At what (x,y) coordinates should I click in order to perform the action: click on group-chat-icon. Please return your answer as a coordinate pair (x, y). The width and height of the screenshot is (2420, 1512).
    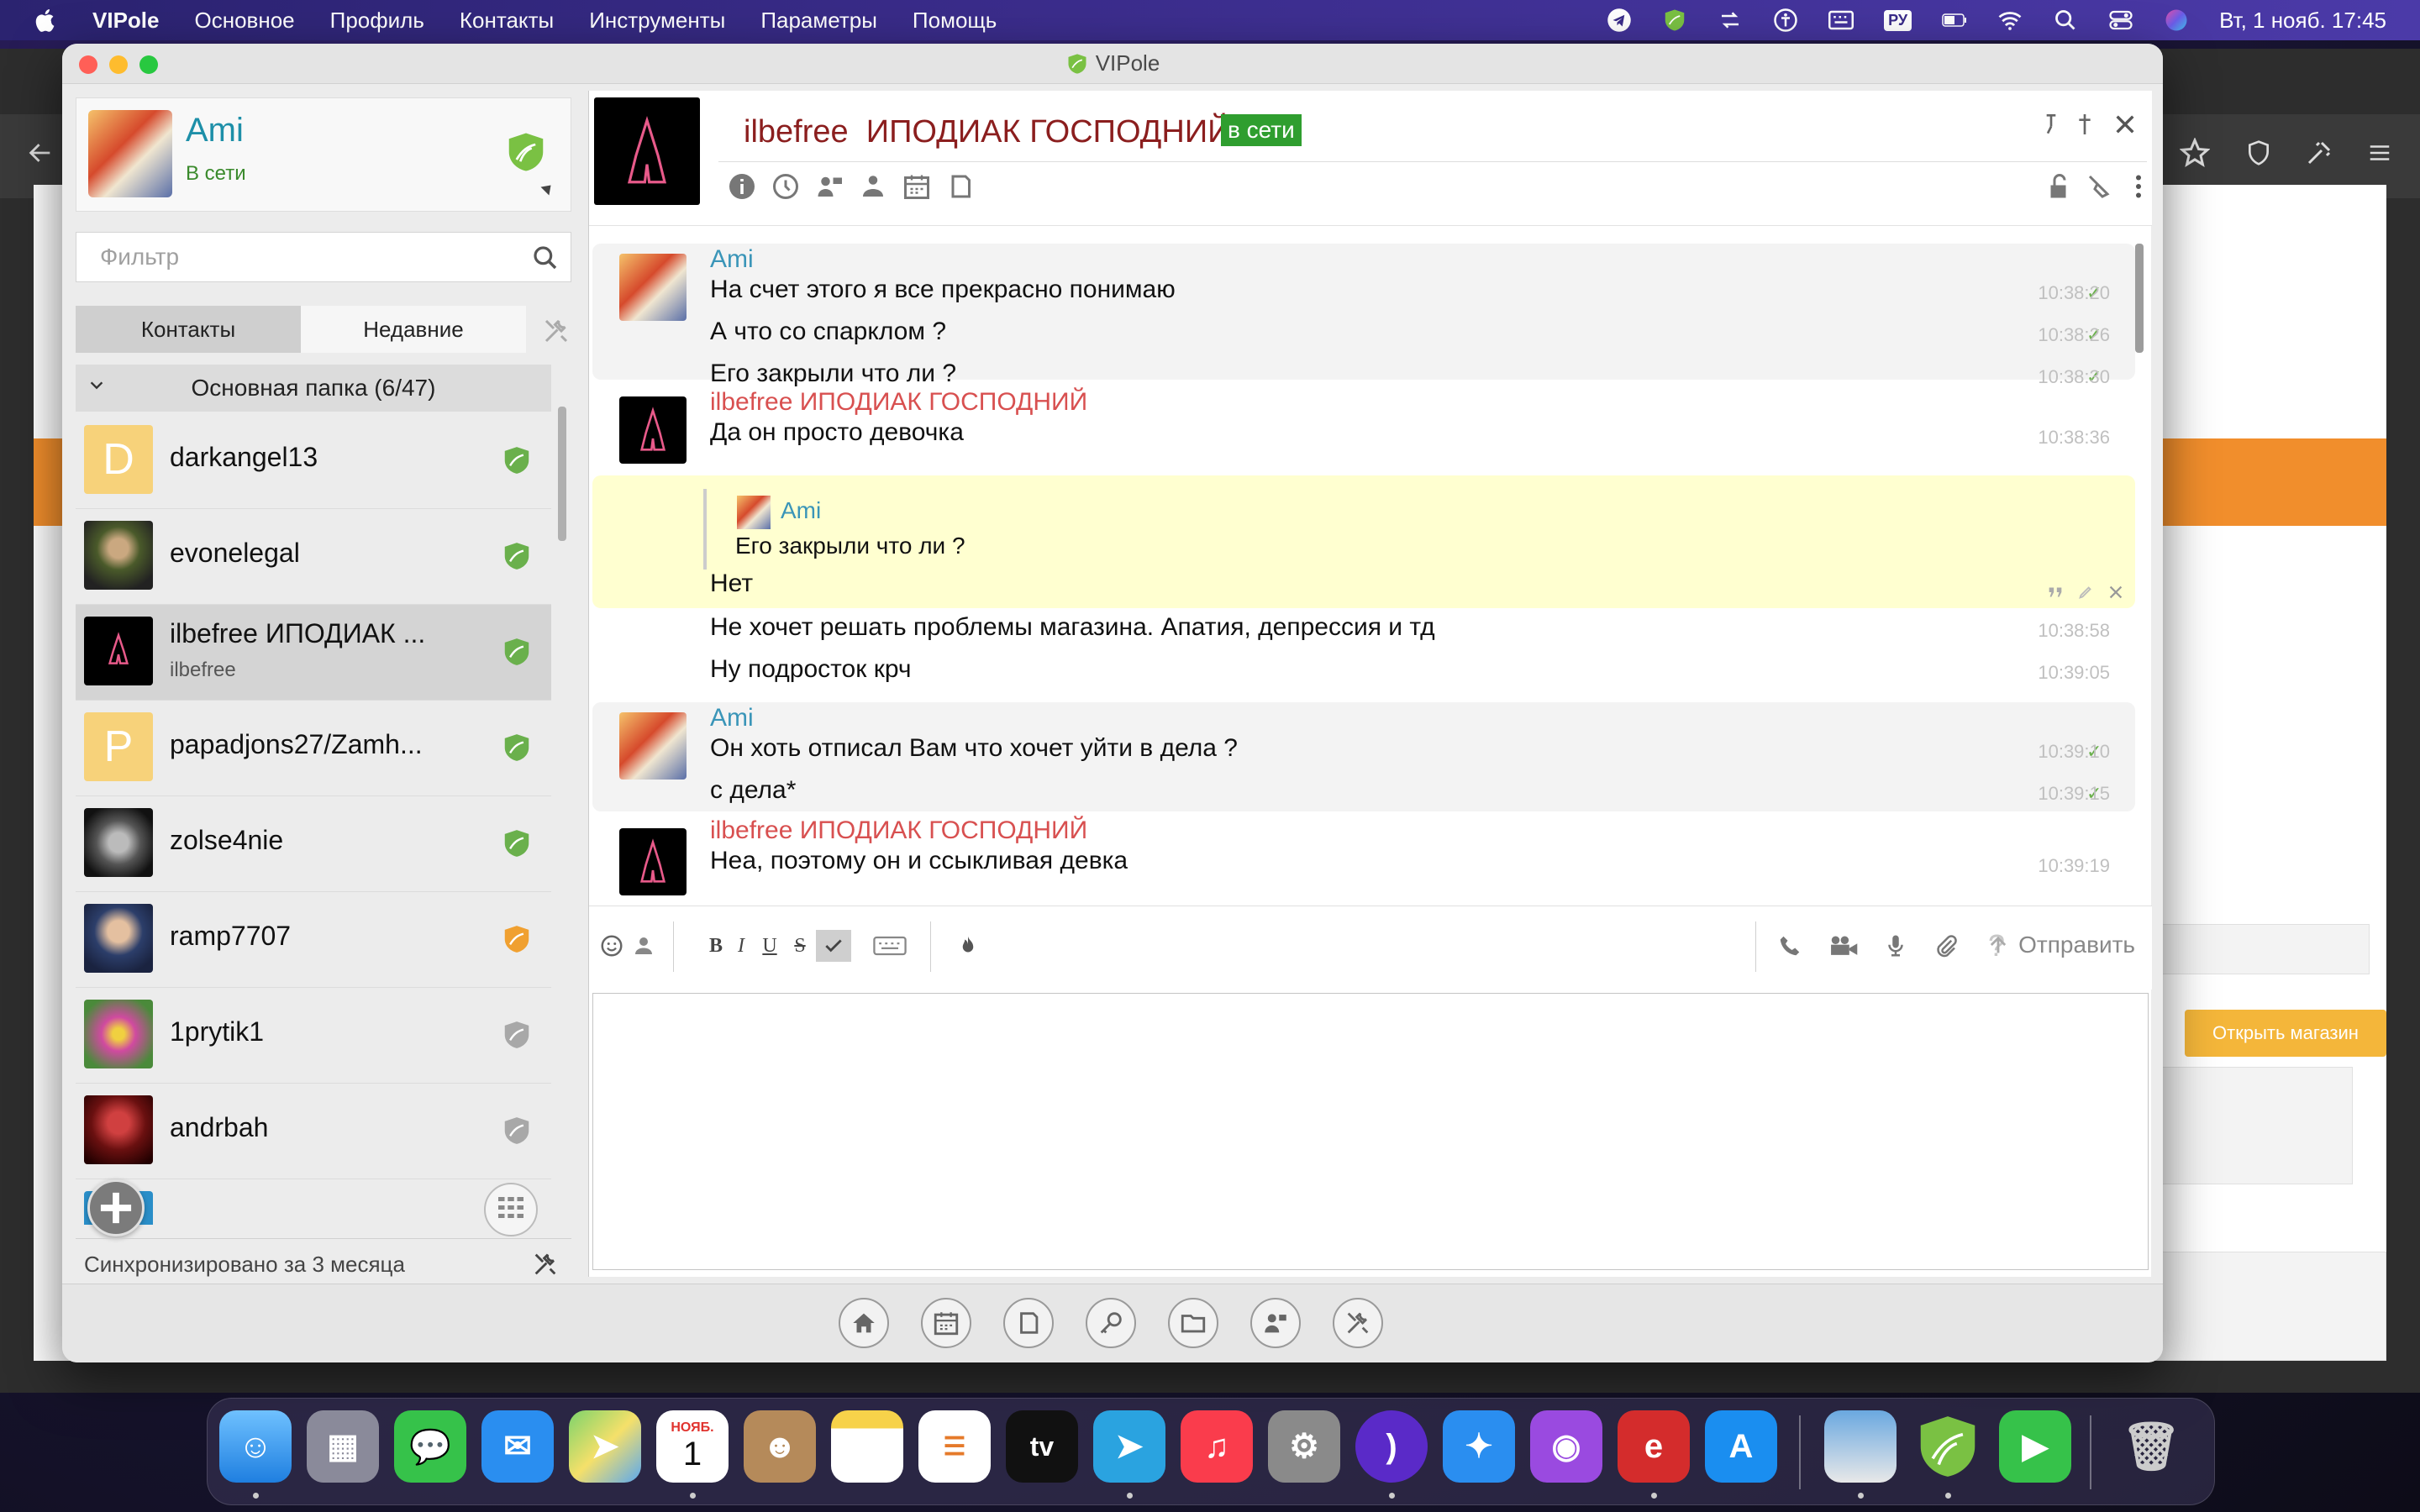
    Looking at the image, I should click on (829, 186).